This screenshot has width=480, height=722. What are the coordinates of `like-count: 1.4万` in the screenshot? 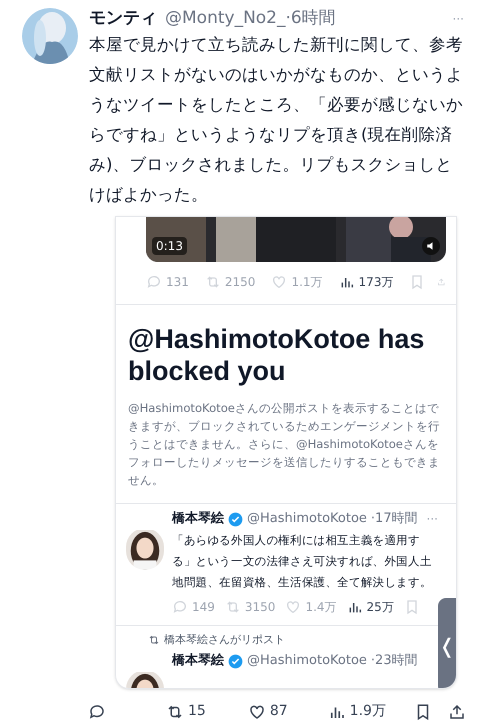 It's located at (321, 607).